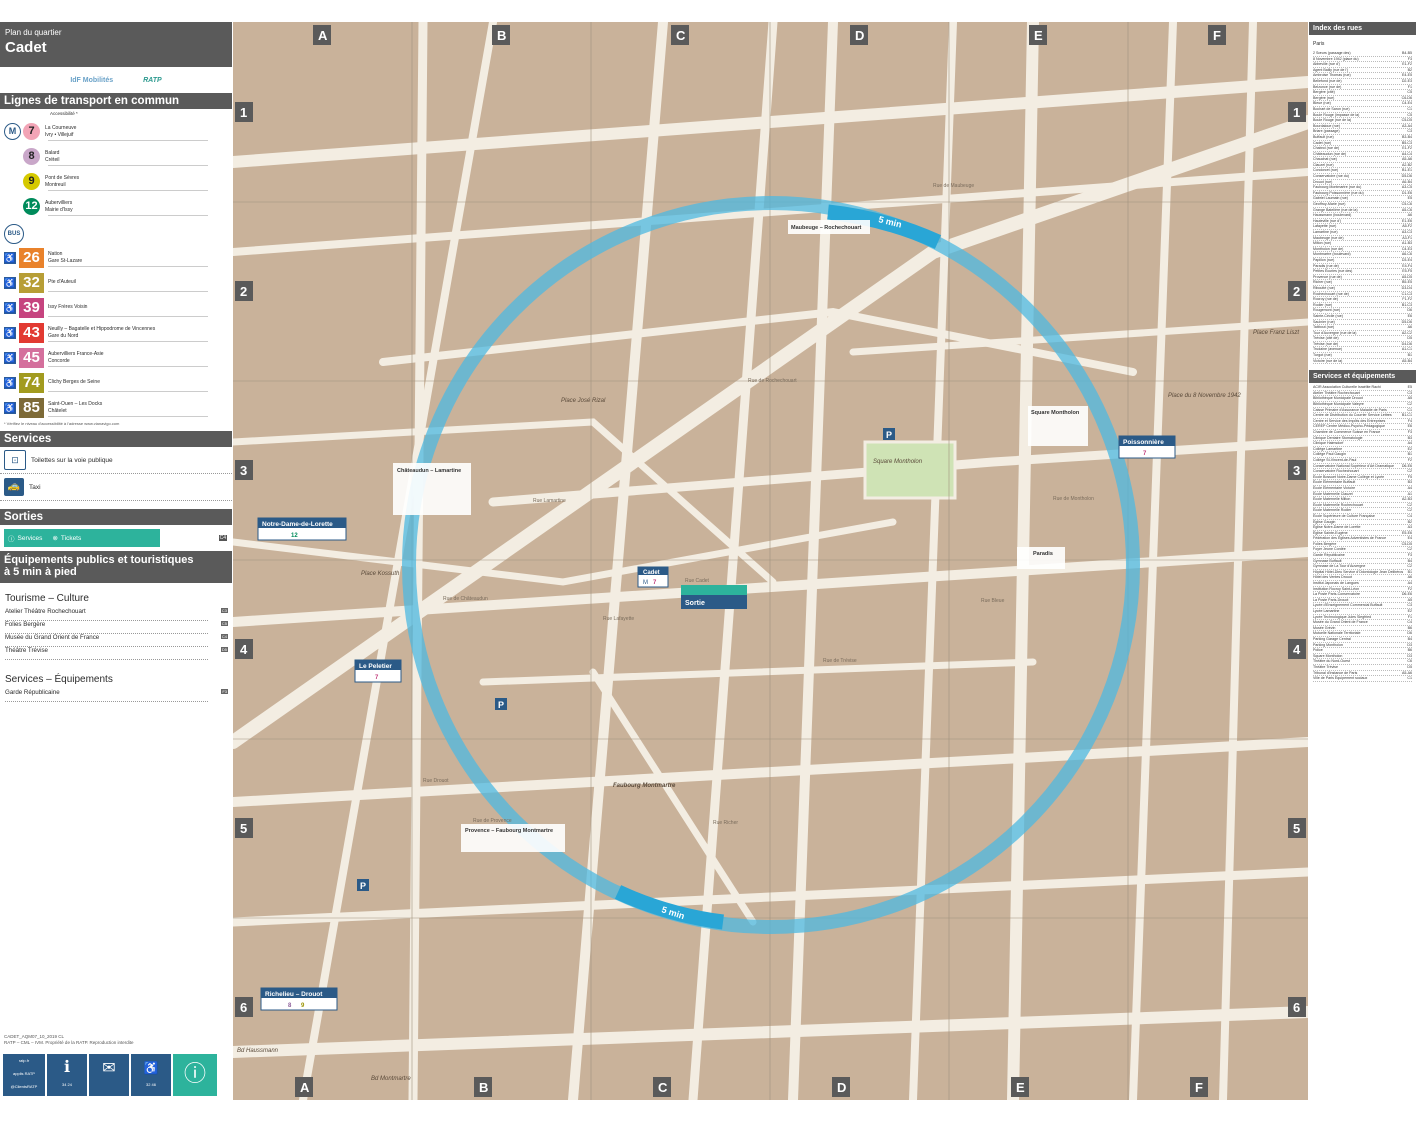  What do you see at coordinates (1322, 103) in the screenshot?
I see `index-entry-name: Bleue (rue)` at bounding box center [1322, 103].